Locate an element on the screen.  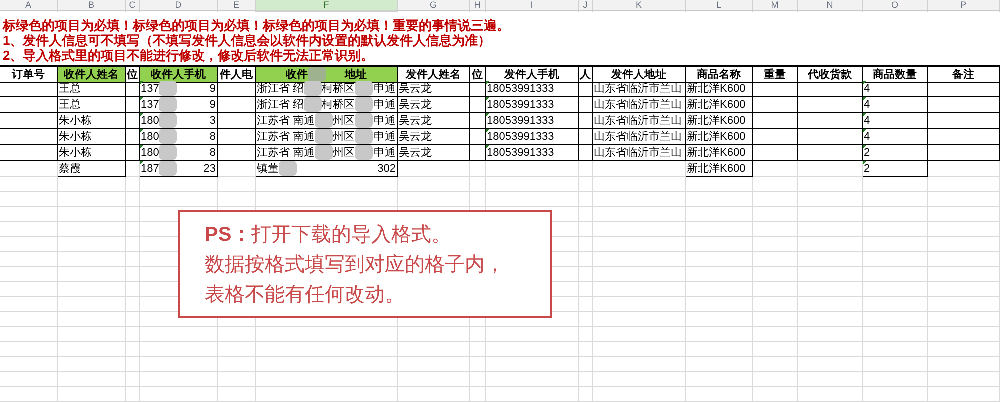
column-letter: B is located at coordinates (92, 6).